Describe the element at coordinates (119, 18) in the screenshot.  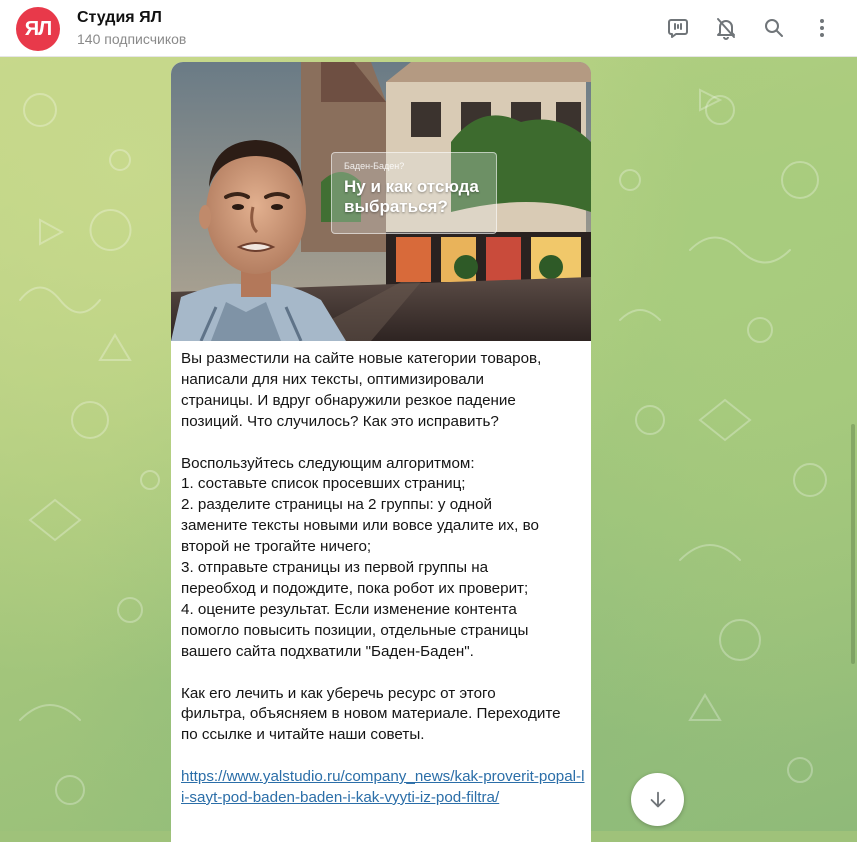
I see `channel-title: Студия ЯЛ` at that location.